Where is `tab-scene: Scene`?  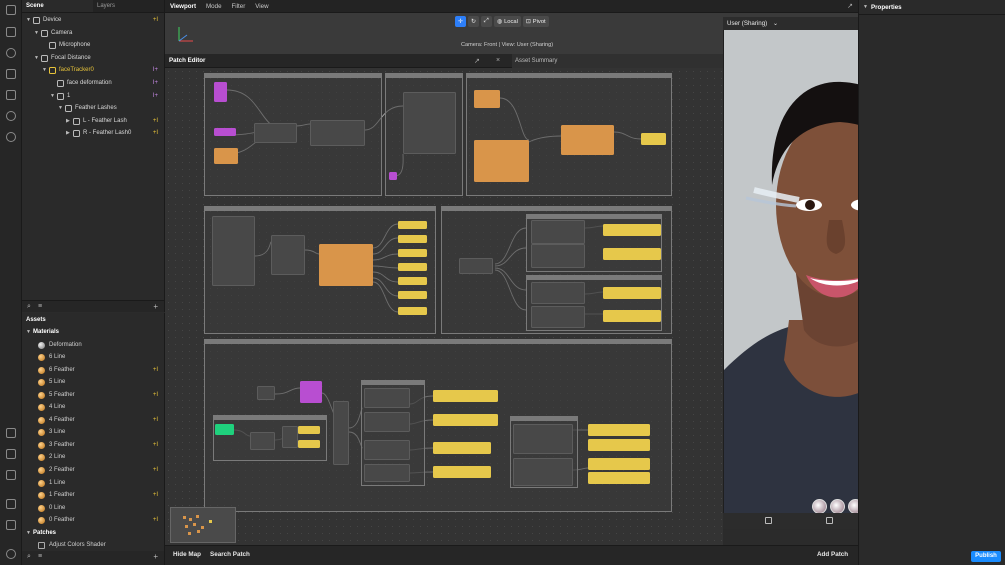
tab-scene: Scene is located at coordinates (57, 6).